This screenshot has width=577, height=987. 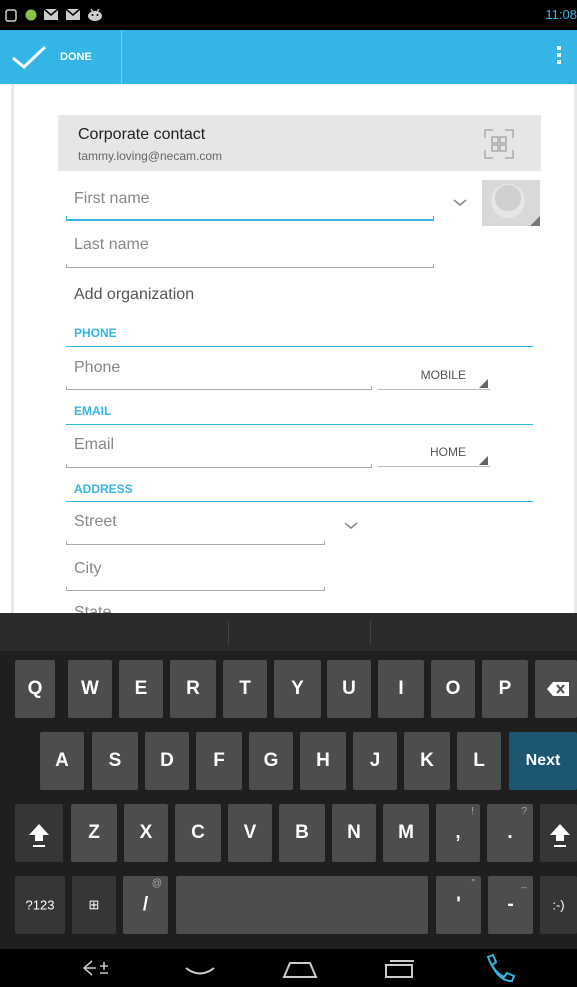 I want to click on android-icon, so click(x=95, y=15).